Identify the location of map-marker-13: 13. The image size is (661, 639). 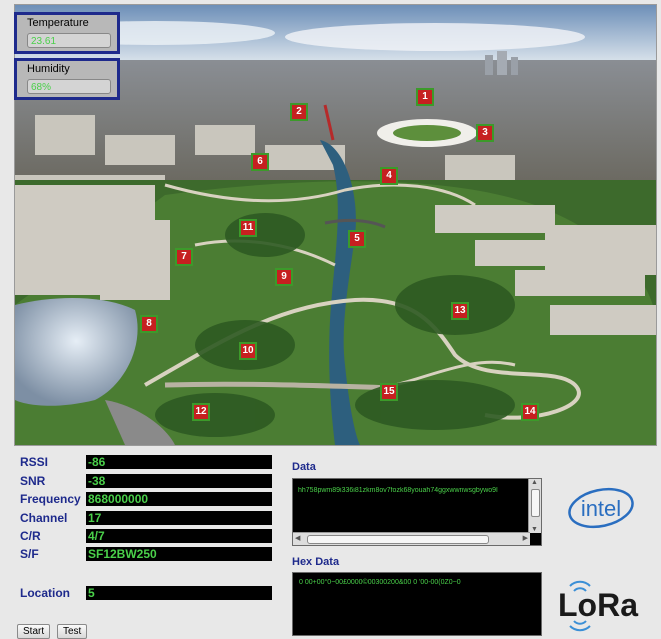
(460, 311).